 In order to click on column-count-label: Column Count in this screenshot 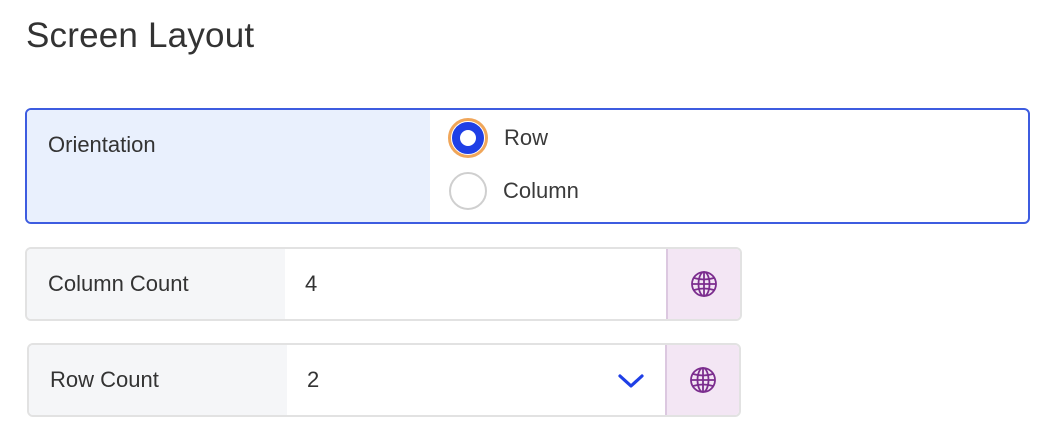, I will do `click(156, 284)`.